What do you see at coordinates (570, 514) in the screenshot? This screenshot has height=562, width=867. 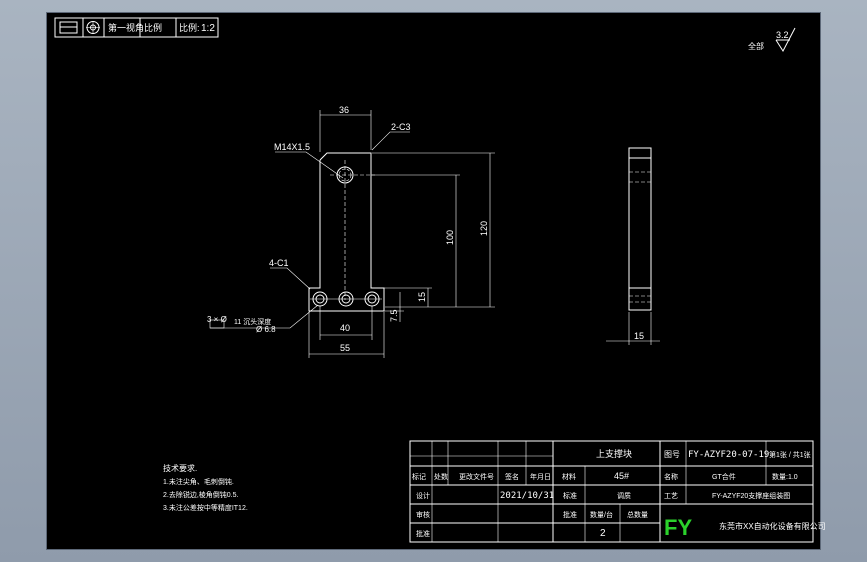 I see `tb-approve-label: 批准` at bounding box center [570, 514].